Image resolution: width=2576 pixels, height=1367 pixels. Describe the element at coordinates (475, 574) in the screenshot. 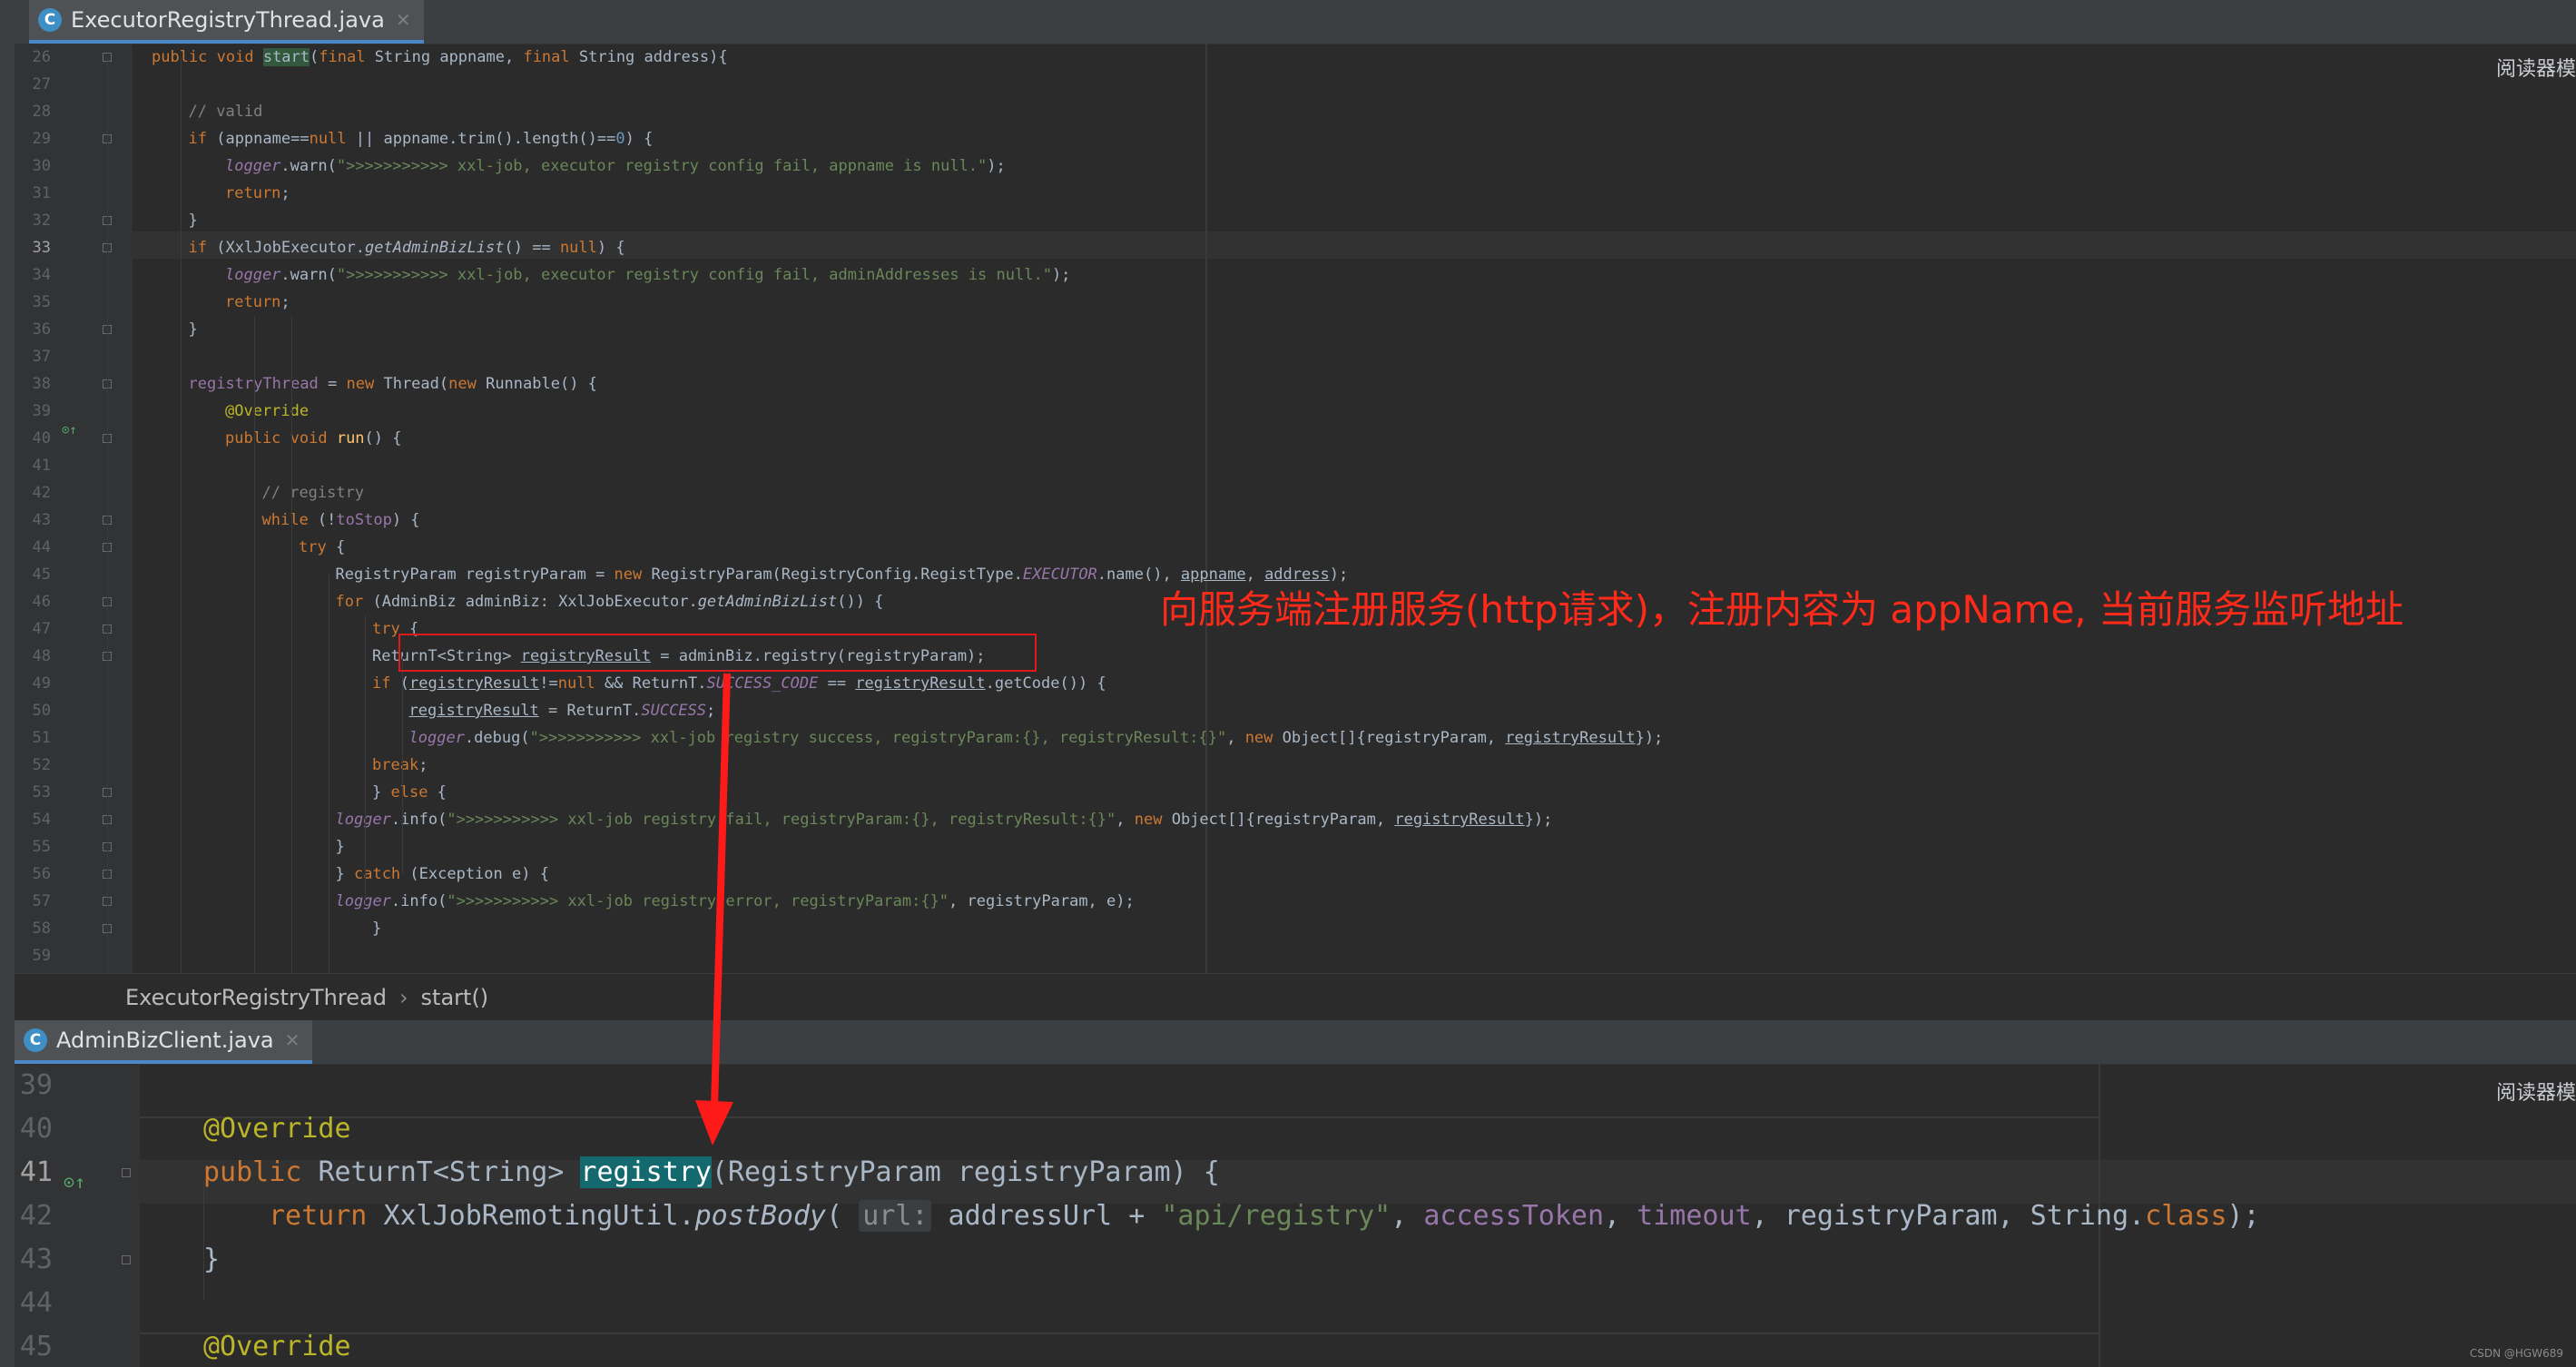

I see `code-token: RegistryParam registryParam =` at that location.